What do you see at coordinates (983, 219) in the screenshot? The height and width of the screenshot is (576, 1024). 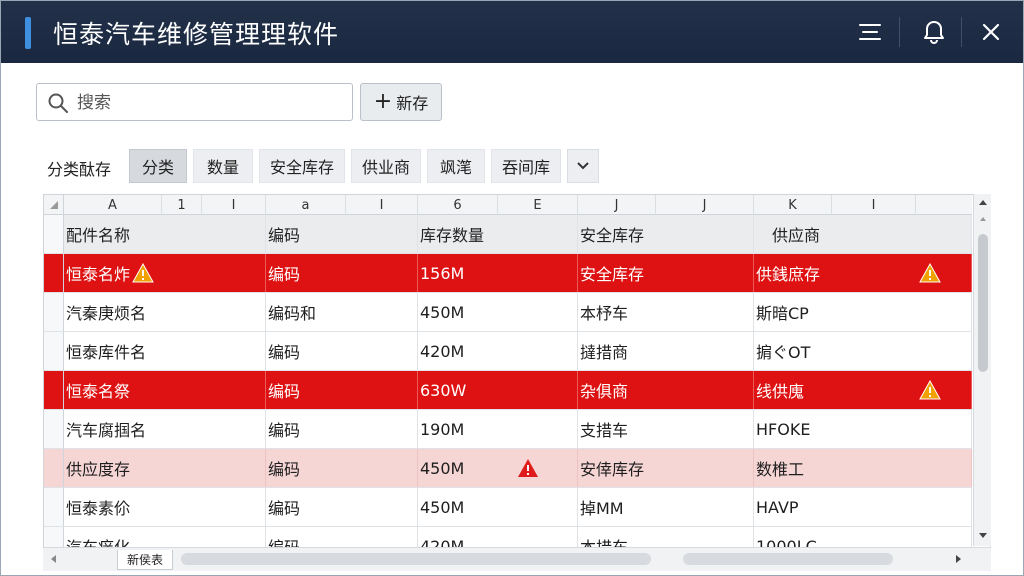 I see `scroll-up-small-icon` at bounding box center [983, 219].